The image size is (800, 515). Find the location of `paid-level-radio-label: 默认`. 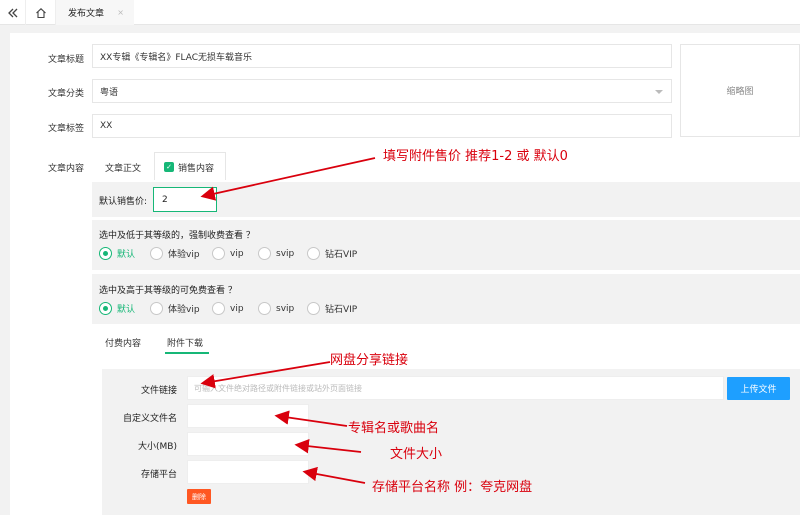

paid-level-radio-label: 默认 is located at coordinates (126, 255).